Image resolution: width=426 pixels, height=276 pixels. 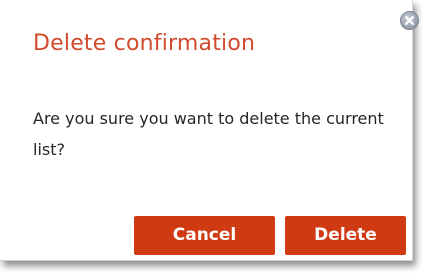 I want to click on dialog-title: Delete confirmation, so click(x=144, y=43).